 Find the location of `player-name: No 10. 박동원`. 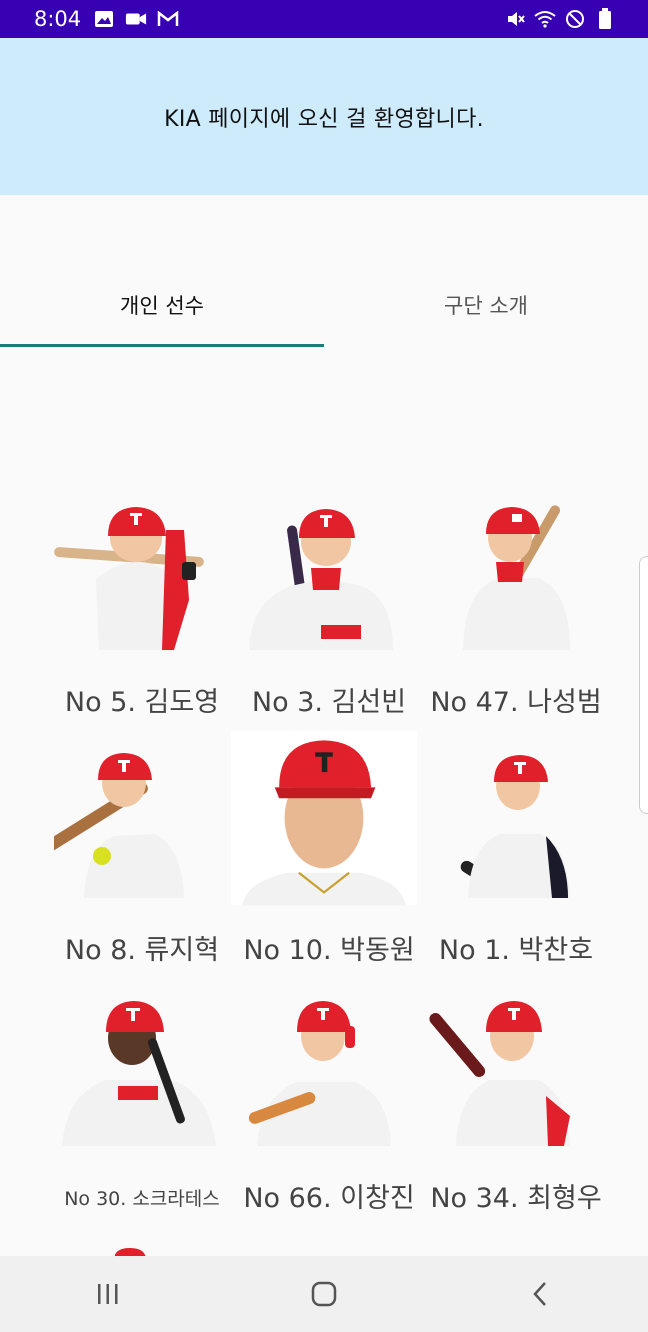

player-name: No 10. 박동원 is located at coordinates (329, 950).